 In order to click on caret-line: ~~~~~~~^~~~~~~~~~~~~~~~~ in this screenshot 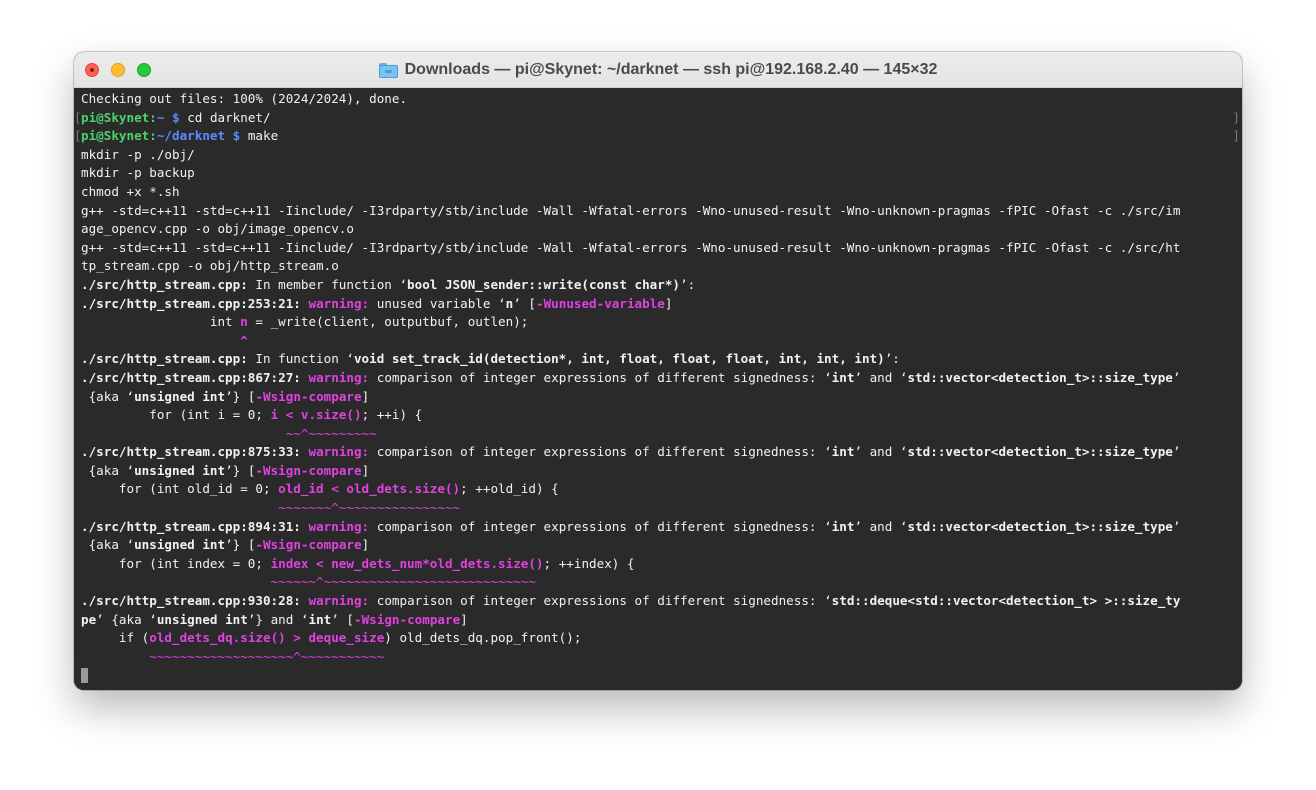, I will do `click(271, 508)`.